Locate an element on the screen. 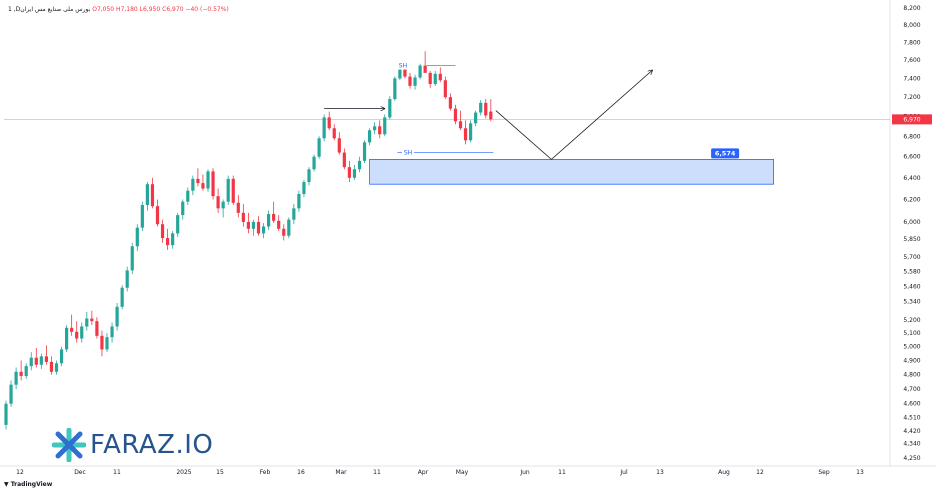  tradingview-icon: ▼ is located at coordinates (6, 484).